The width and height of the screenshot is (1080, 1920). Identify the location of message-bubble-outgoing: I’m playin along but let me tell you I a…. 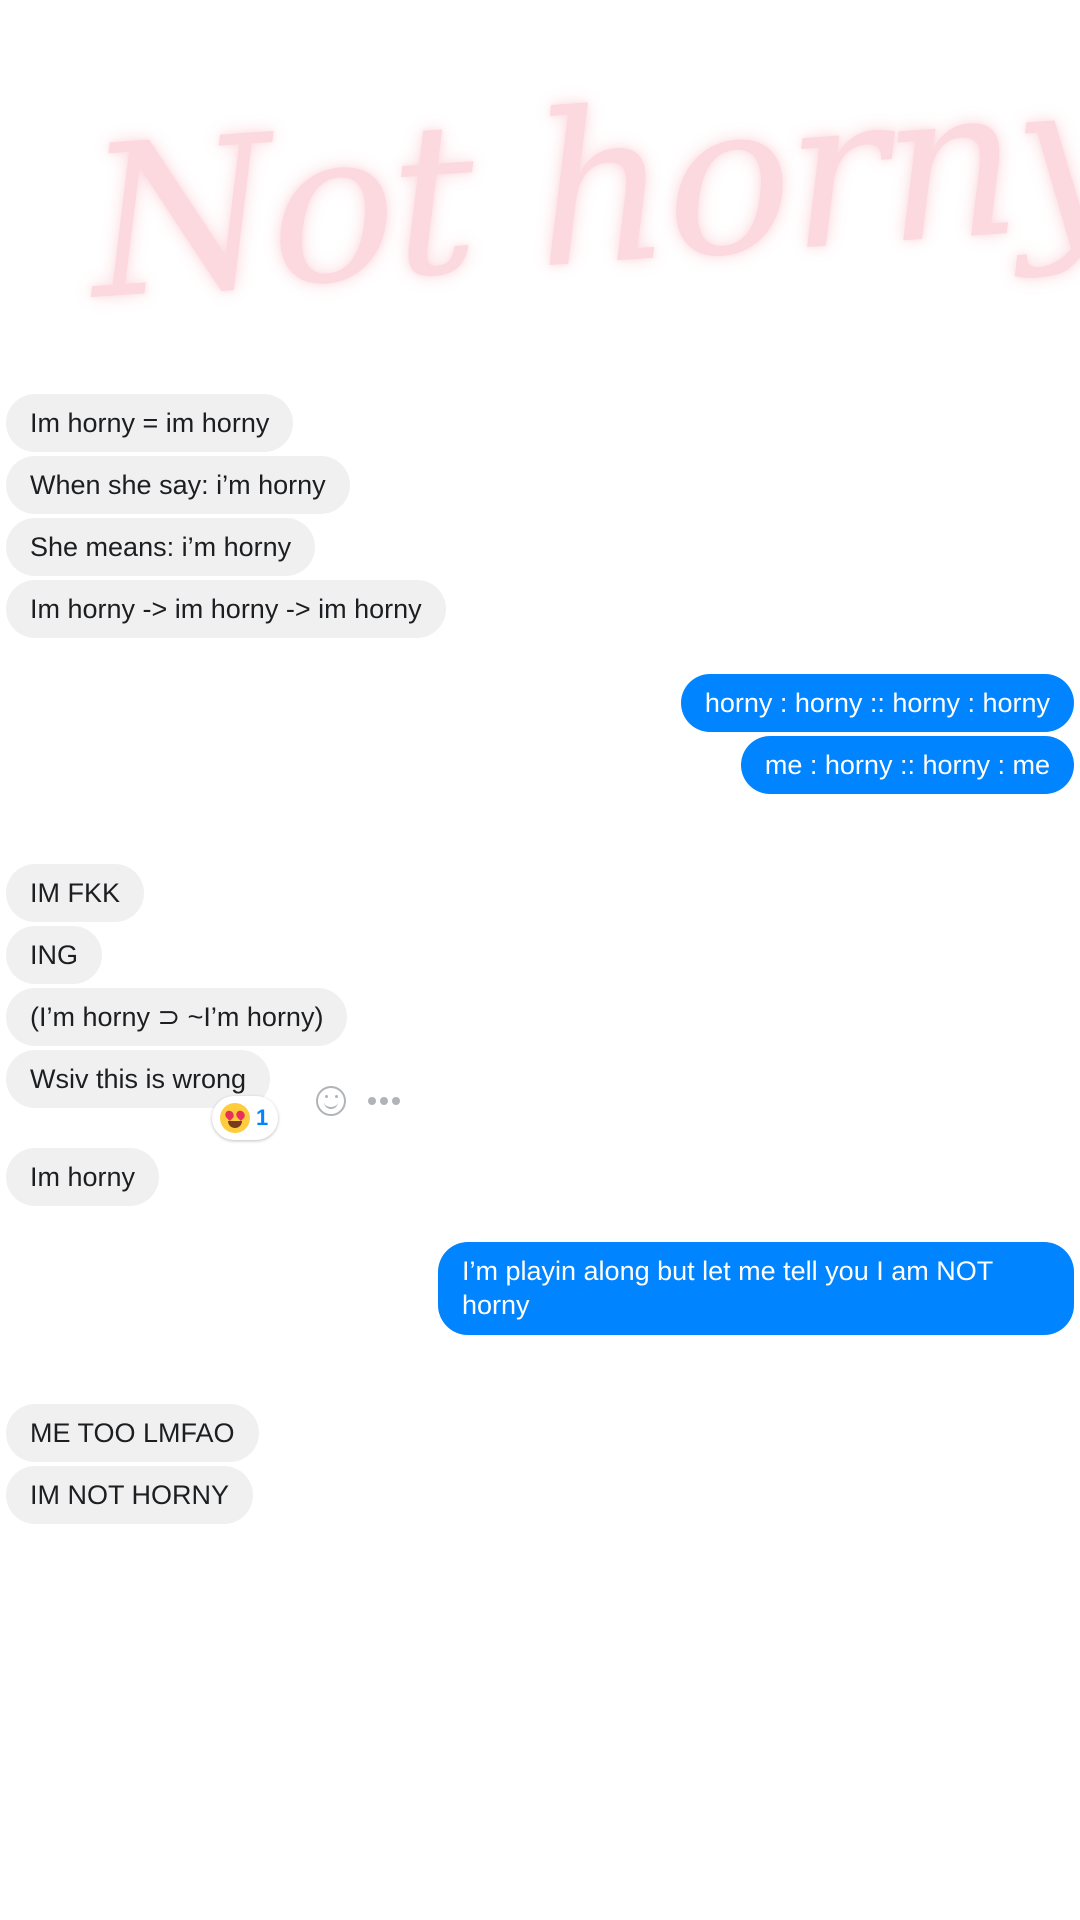
(756, 1288).